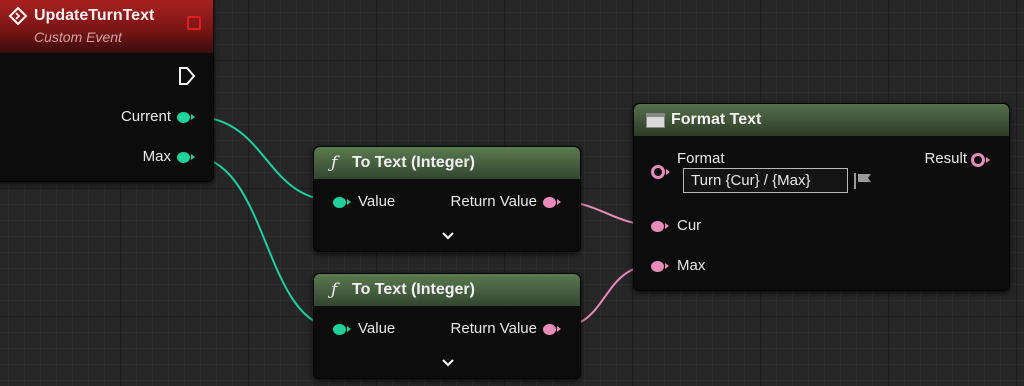  I want to click on to-text-2-title: To Text (Integer), so click(413, 289).